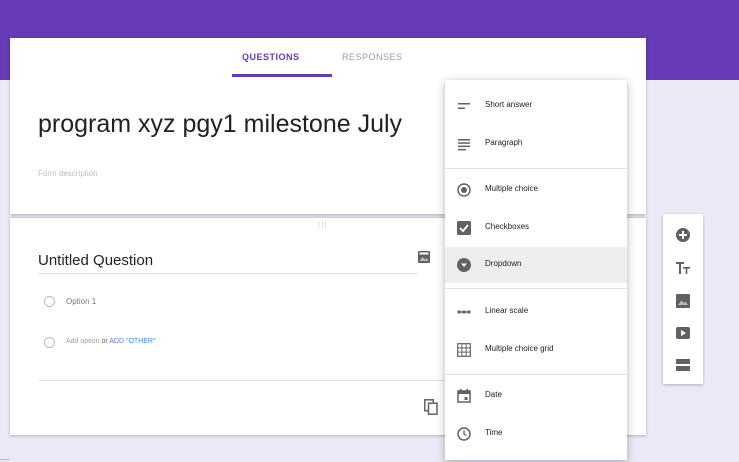 The image size is (739, 462). What do you see at coordinates (228, 273) in the screenshot?
I see `question-title-underline` at bounding box center [228, 273].